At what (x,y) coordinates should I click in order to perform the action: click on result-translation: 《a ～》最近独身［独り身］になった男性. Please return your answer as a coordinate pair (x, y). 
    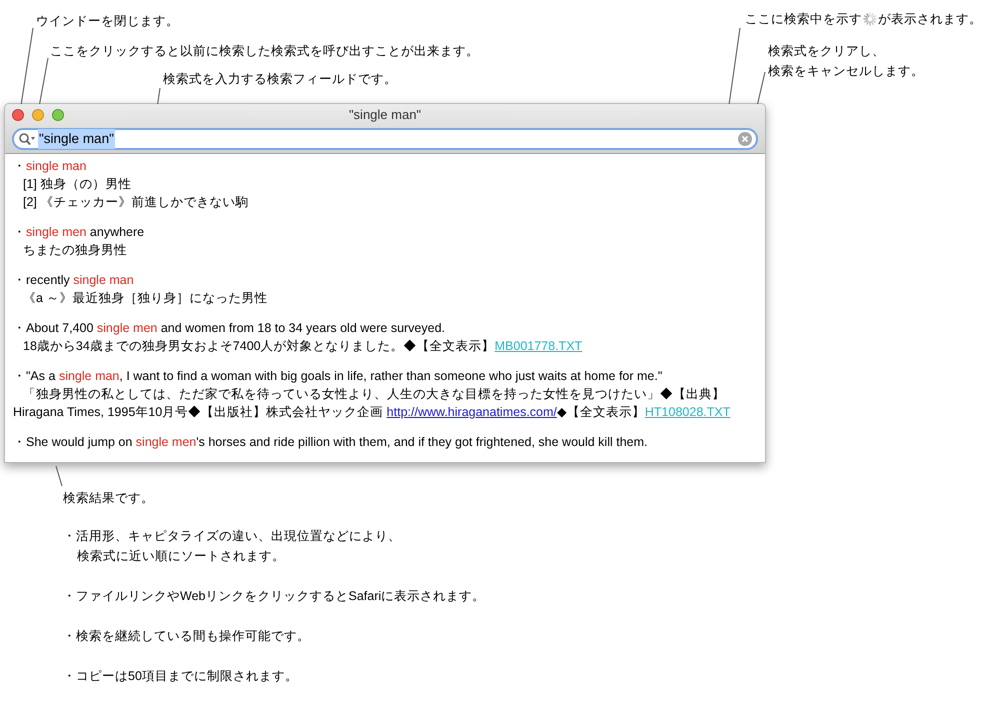
    Looking at the image, I should click on (145, 298).